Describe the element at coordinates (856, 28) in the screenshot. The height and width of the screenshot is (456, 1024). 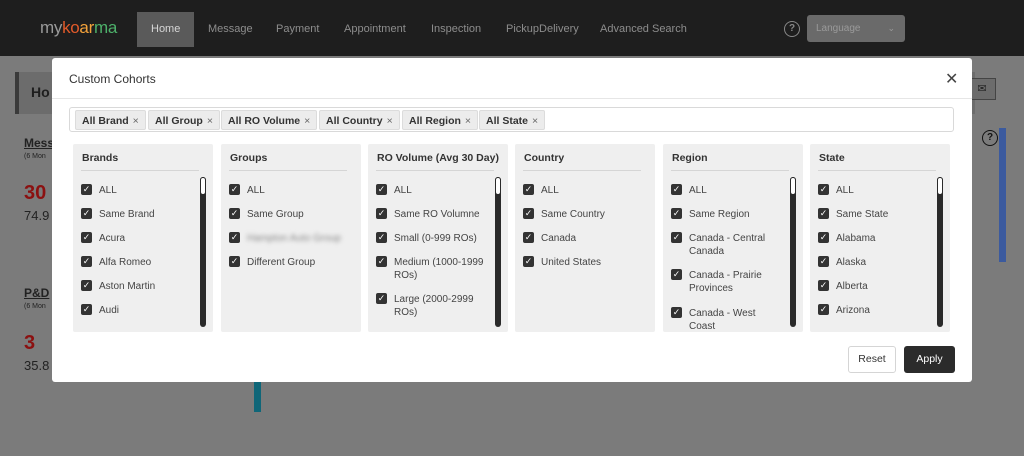
I see `language-select: Language ⌄` at that location.